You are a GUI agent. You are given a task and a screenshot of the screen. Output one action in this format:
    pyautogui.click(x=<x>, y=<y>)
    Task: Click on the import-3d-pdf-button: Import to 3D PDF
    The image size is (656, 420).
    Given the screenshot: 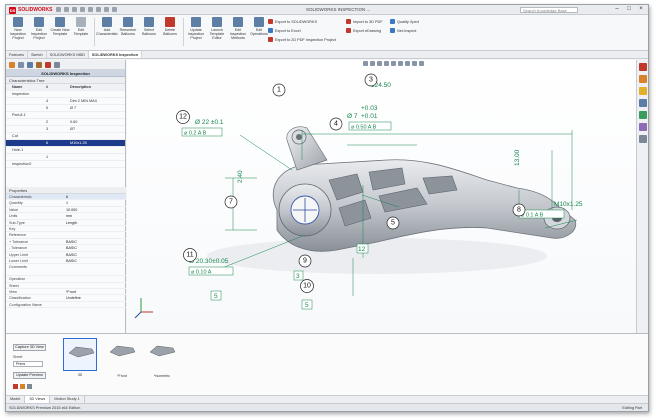 What is the action you would take?
    pyautogui.click(x=364, y=21)
    